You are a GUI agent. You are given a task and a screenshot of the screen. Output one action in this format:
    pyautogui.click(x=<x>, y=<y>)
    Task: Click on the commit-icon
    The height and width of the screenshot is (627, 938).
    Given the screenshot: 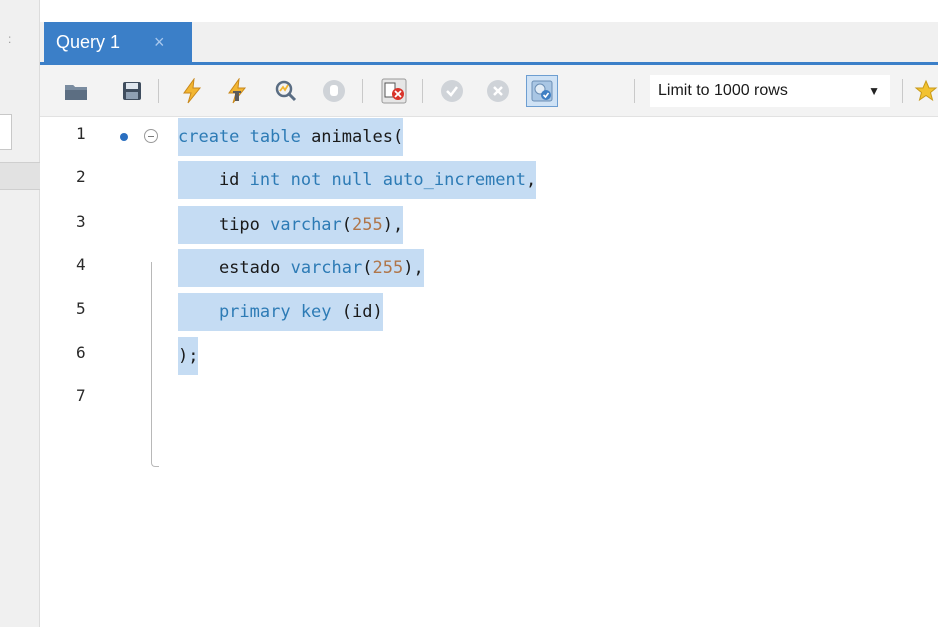 What is the action you would take?
    pyautogui.click(x=452, y=91)
    